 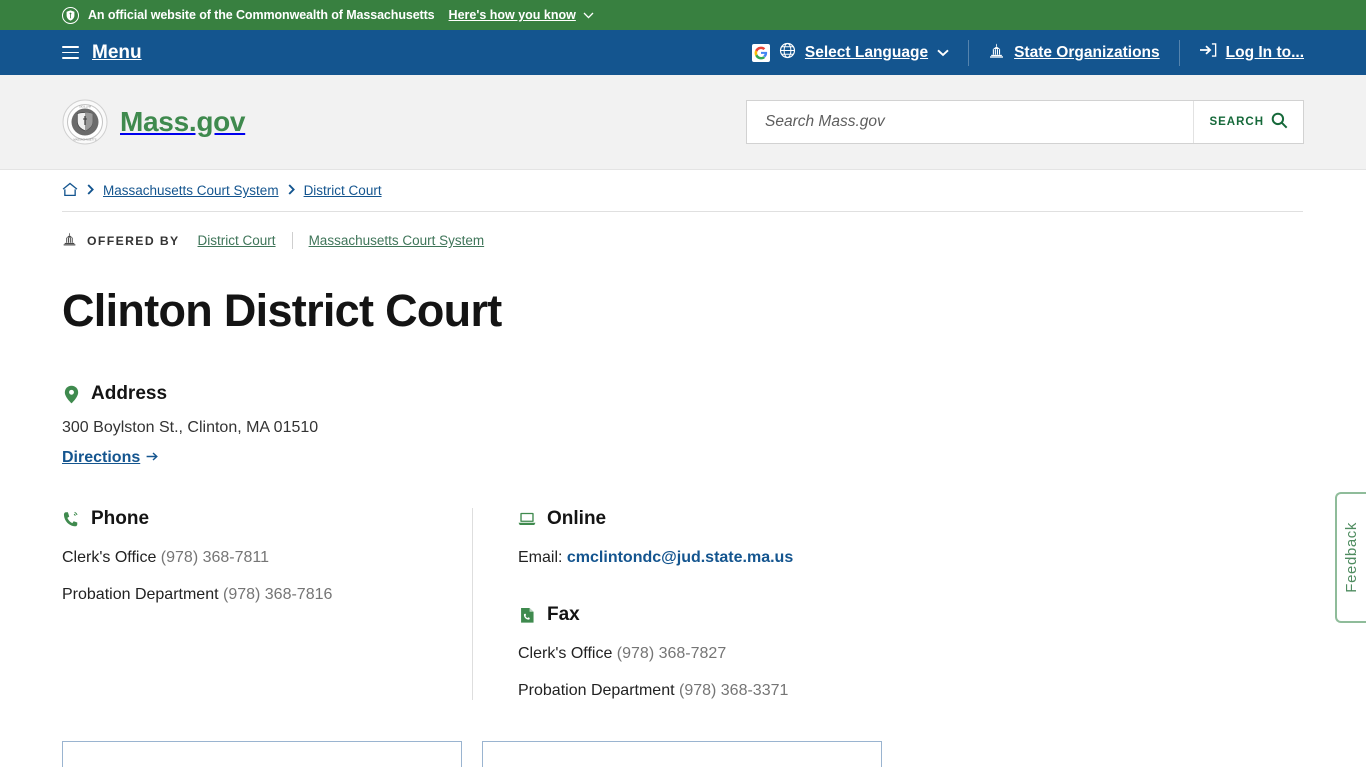 I want to click on address-heading-row: Address, so click(x=683, y=394).